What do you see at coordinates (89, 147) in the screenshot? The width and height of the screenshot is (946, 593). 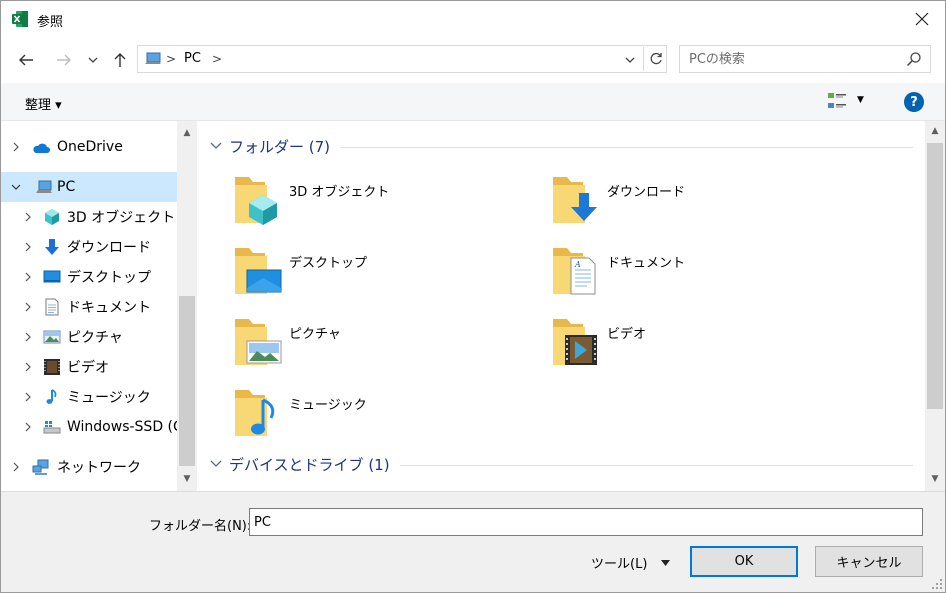 I see `nav-item-onedrive: OneDrive` at bounding box center [89, 147].